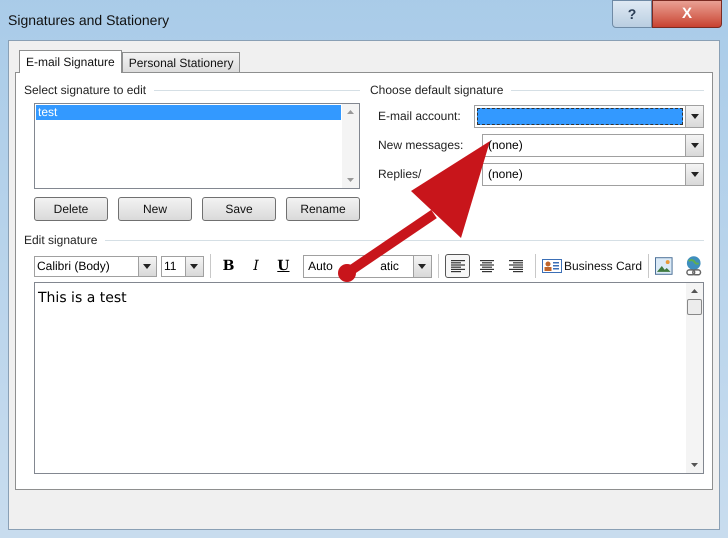 This screenshot has height=538, width=728. I want to click on action-button: Delete, so click(71, 209).